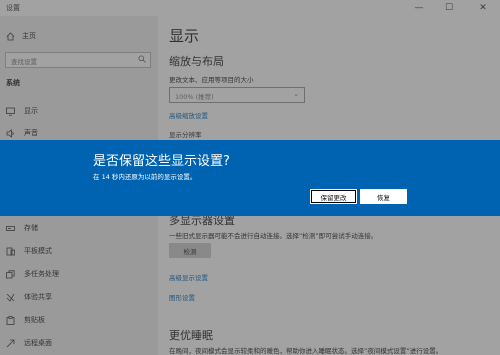  What do you see at coordinates (383, 196) in the screenshot?
I see `revert-button: 恢复` at bounding box center [383, 196].